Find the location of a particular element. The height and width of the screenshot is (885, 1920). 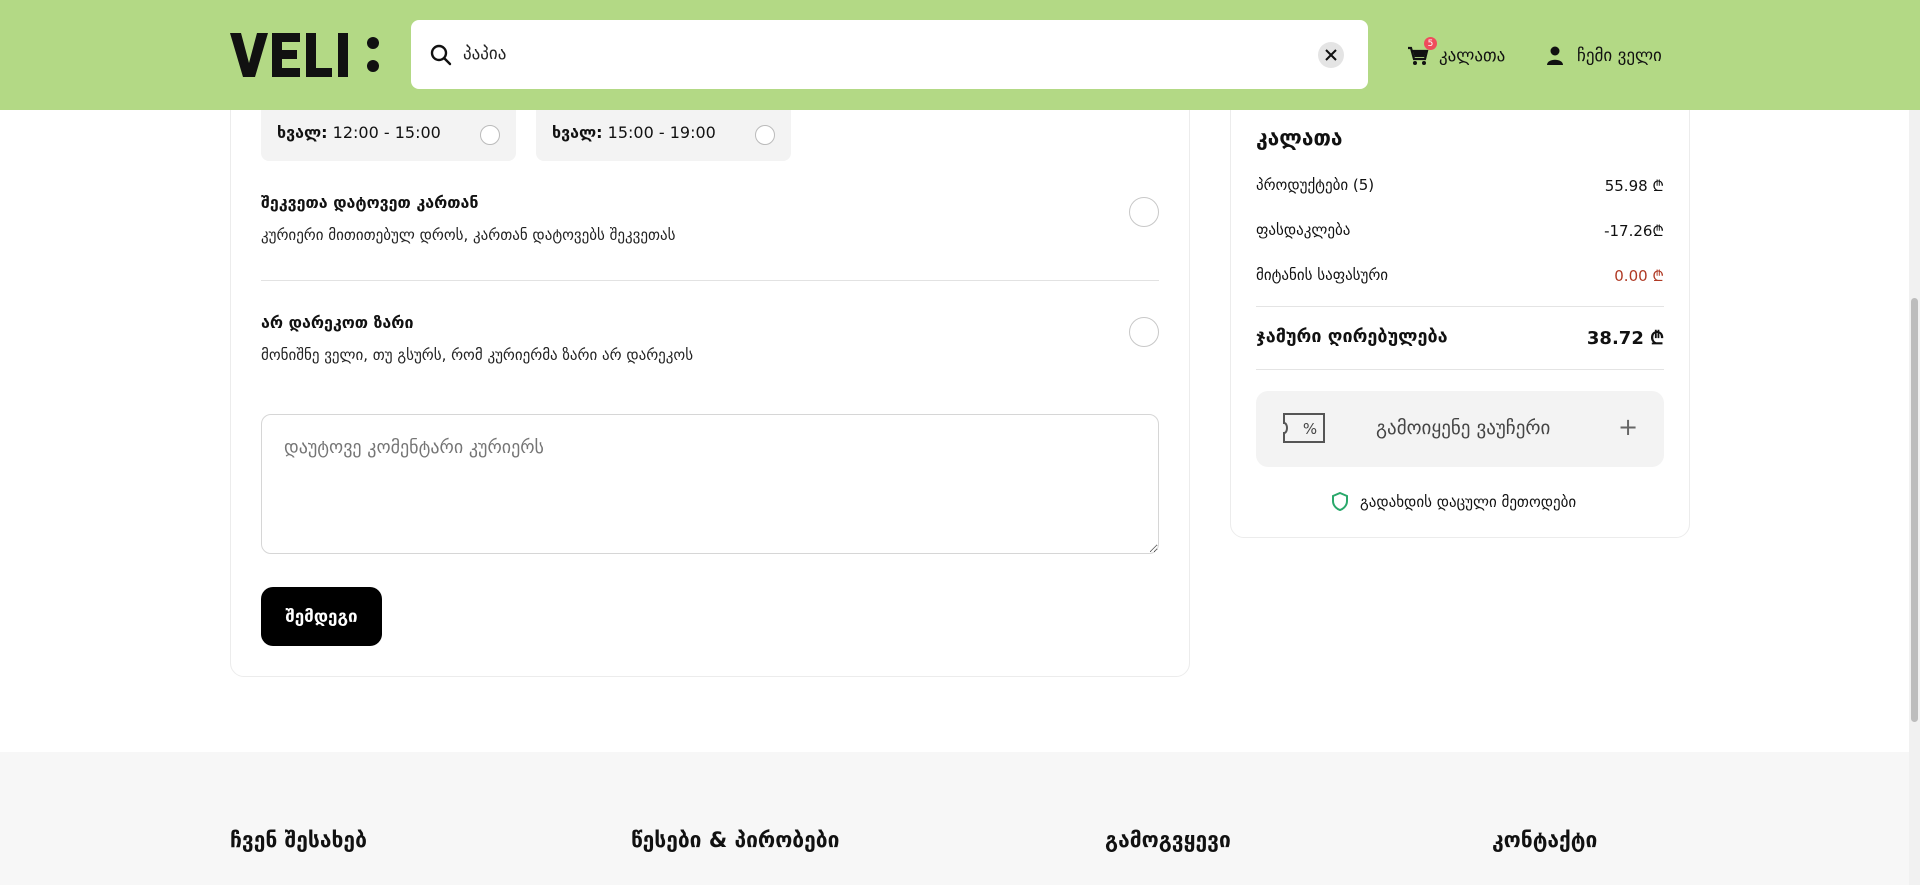

site-header: პაპია 5 კალათა ჩემი ველი is located at coordinates (960, 55).